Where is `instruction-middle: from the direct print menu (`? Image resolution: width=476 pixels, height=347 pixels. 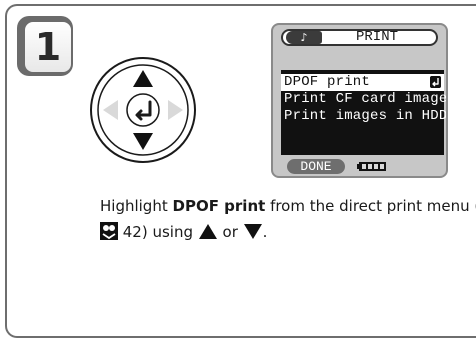 instruction-middle: from the direct print menu ( is located at coordinates (370, 206).